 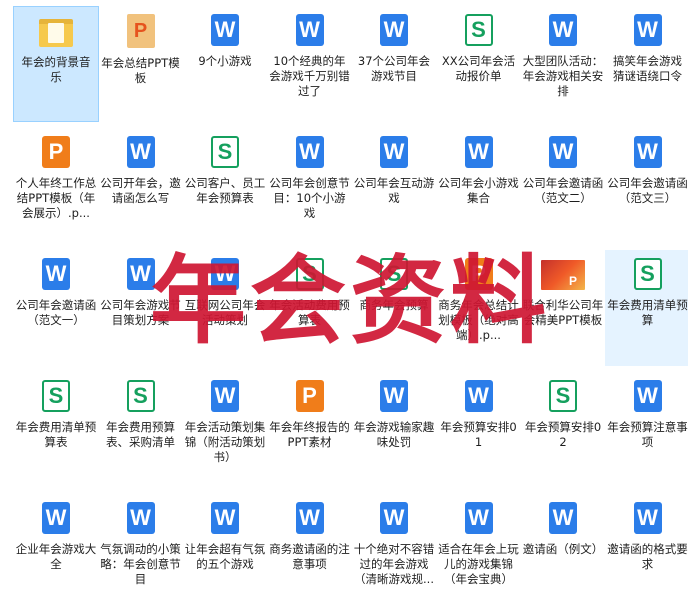 I want to click on file-item: W 年会预算安排01, so click(x=479, y=430).